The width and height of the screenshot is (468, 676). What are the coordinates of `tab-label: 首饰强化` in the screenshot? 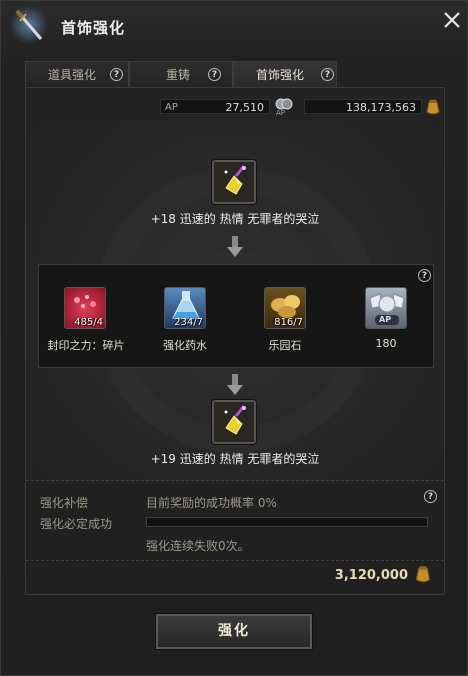 It's located at (280, 75).